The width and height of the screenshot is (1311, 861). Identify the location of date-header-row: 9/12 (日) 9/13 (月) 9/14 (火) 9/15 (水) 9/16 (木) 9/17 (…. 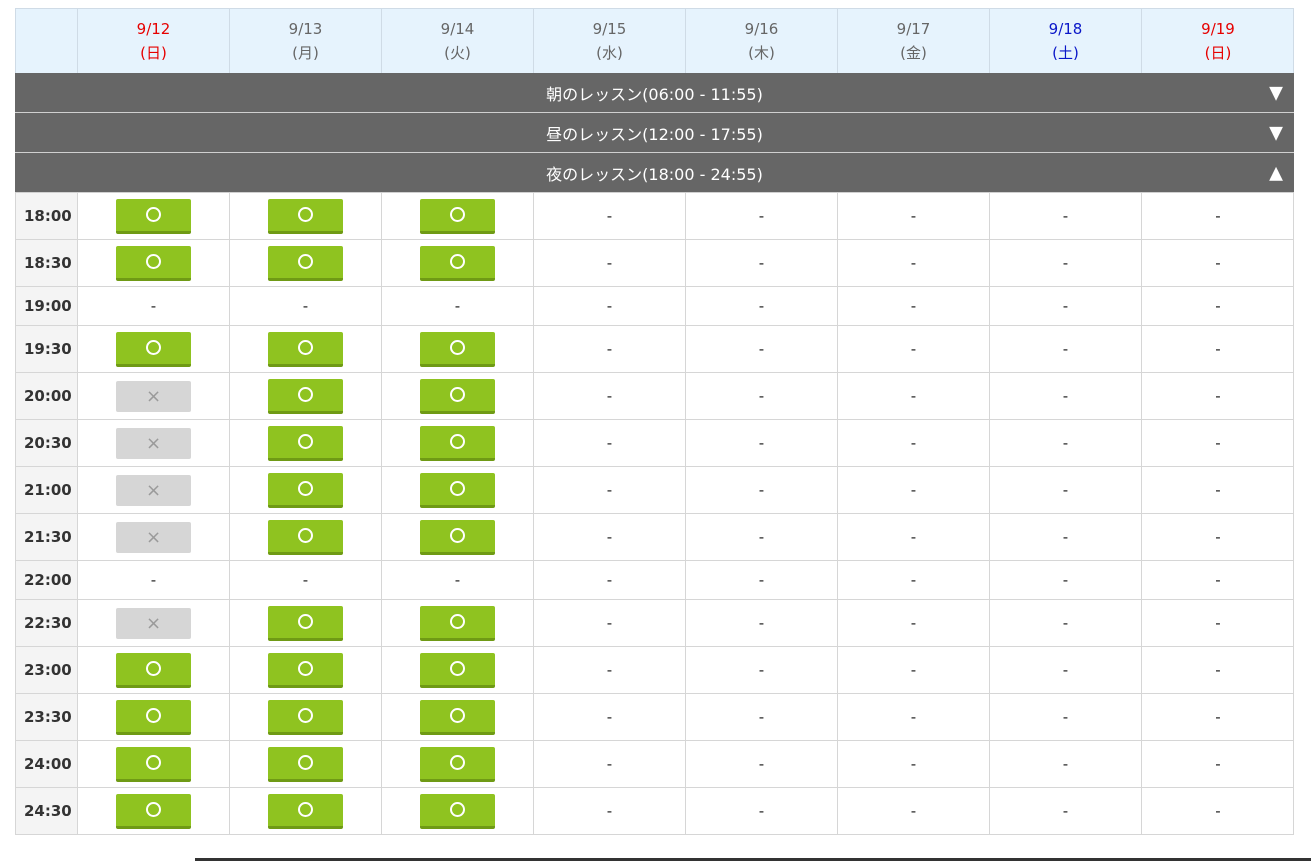
(654, 40).